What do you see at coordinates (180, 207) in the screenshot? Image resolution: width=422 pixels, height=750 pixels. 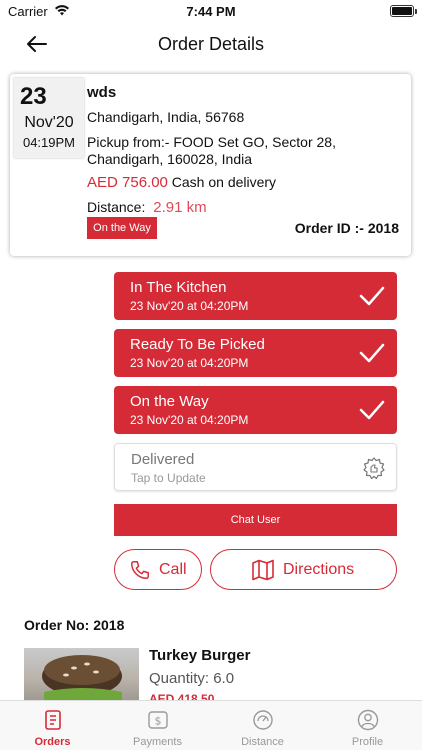 I see `distance-value: 2.91 km` at bounding box center [180, 207].